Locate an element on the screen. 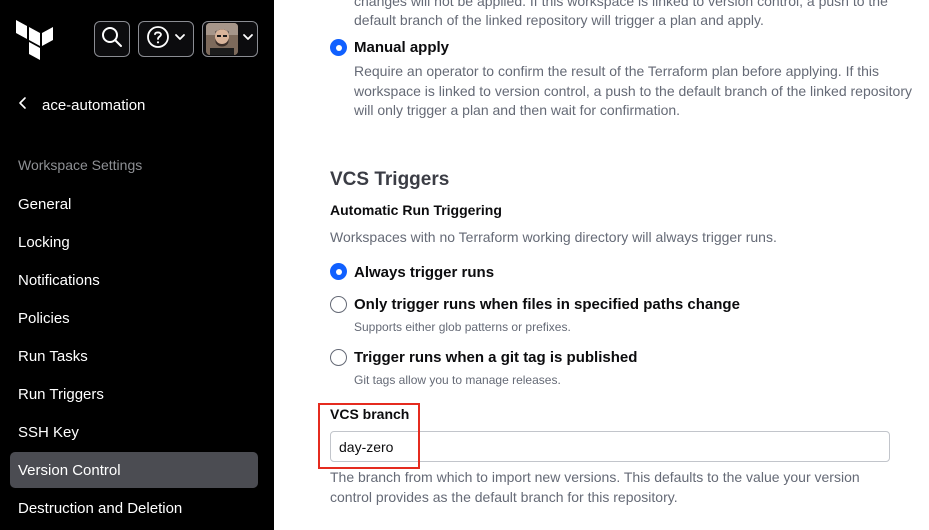 The height and width of the screenshot is (530, 929). sidebar-item-run-tasks: Run Tasks is located at coordinates (134, 356).